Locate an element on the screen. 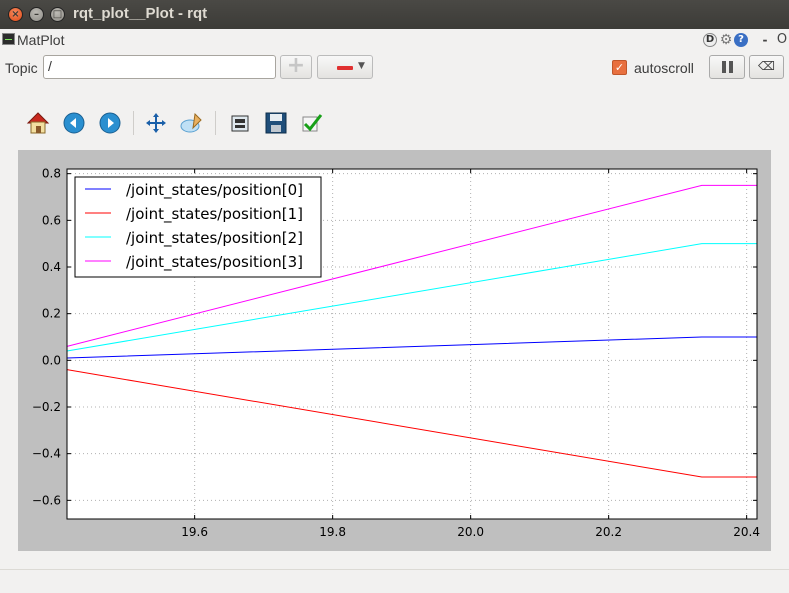 Image resolution: width=789 pixels, height=593 pixels. zoom-icon is located at coordinates (192, 123).